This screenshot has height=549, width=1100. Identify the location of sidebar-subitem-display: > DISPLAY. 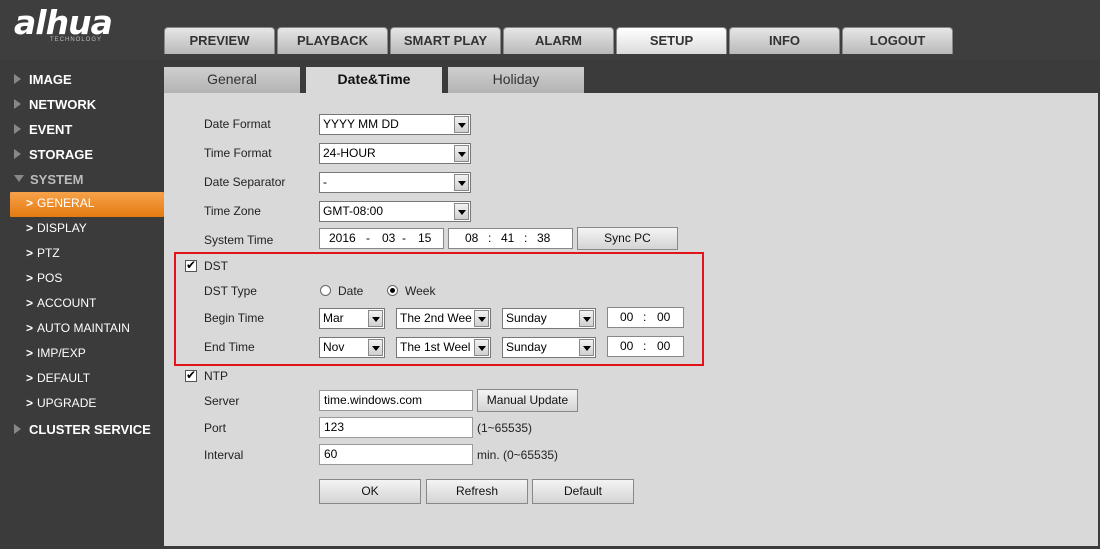
(82, 229).